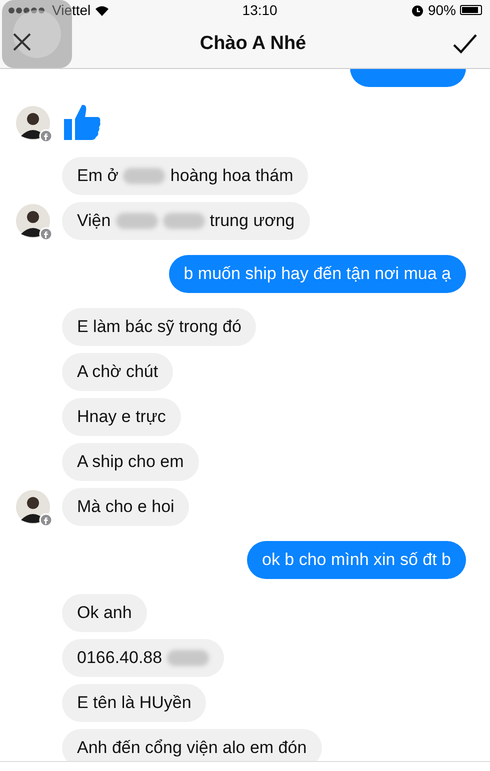 The height and width of the screenshot is (771, 490). What do you see at coordinates (134, 703) in the screenshot?
I see `message-bubble: E tên là HUyền` at bounding box center [134, 703].